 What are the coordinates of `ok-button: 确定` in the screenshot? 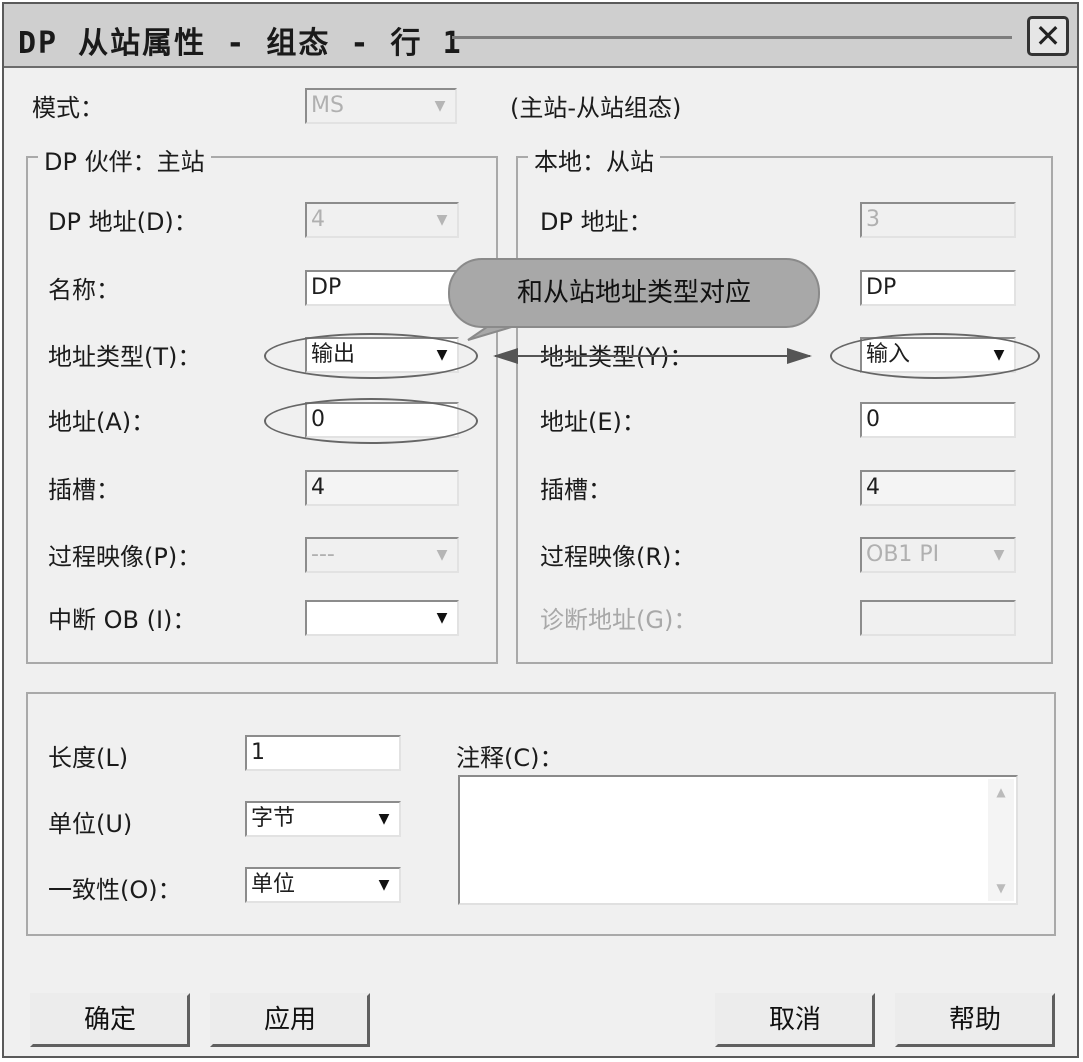 It's located at (110, 1020).